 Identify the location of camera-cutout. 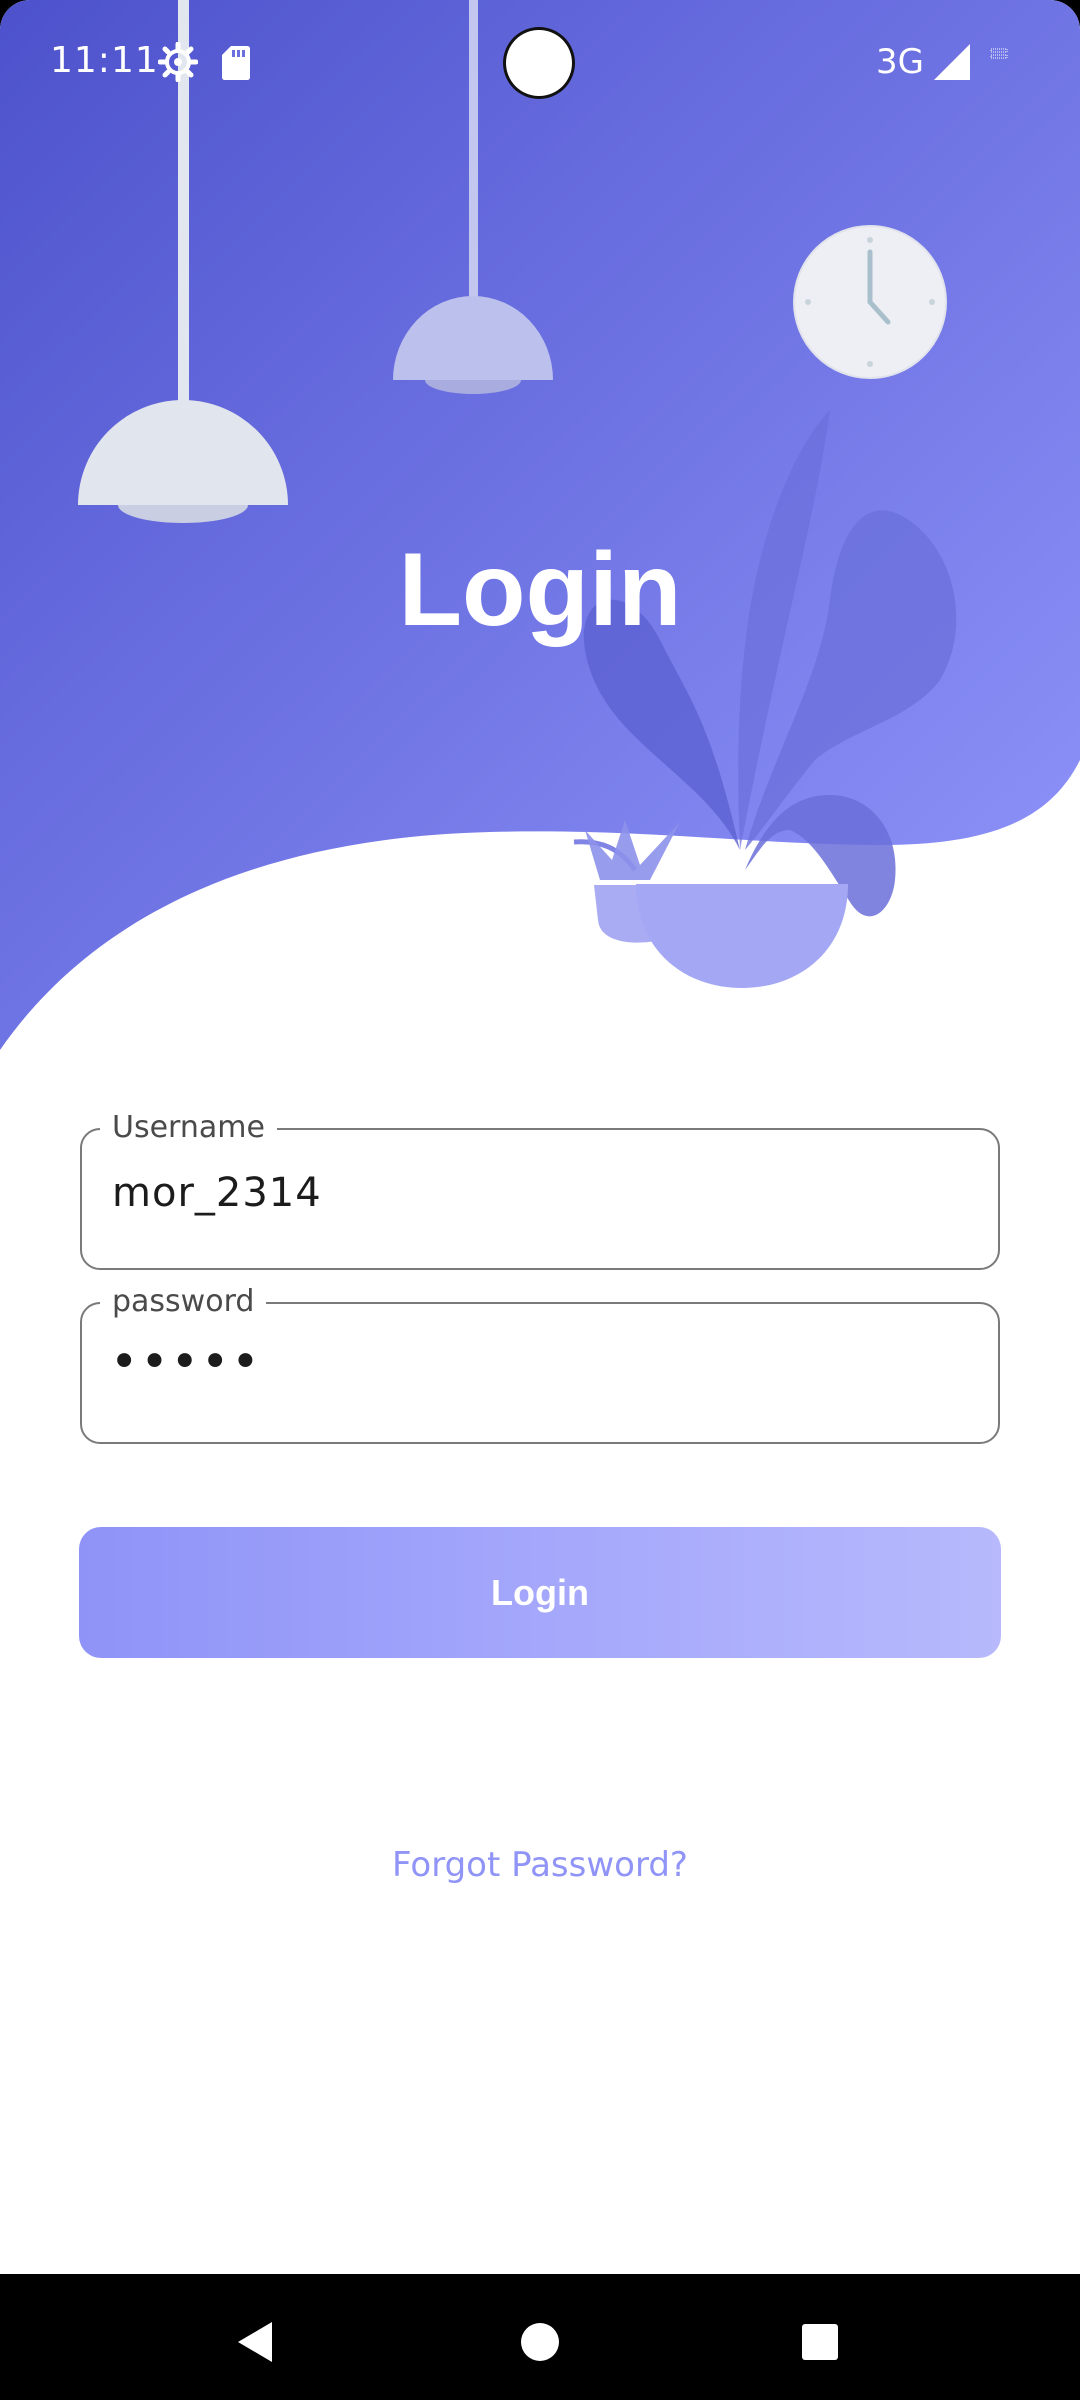
(539, 63).